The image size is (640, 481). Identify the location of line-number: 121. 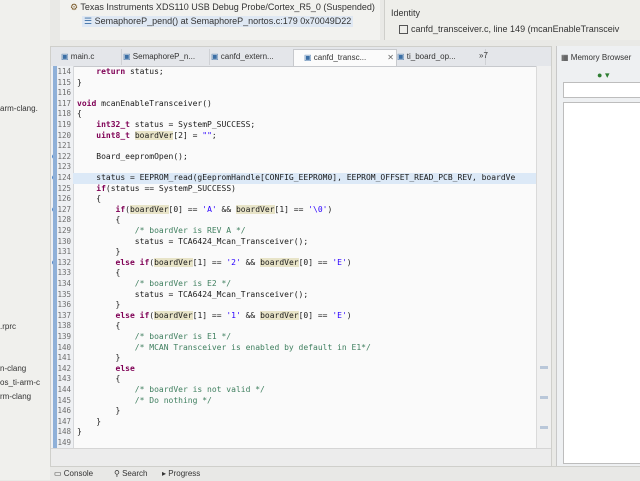
(64, 146).